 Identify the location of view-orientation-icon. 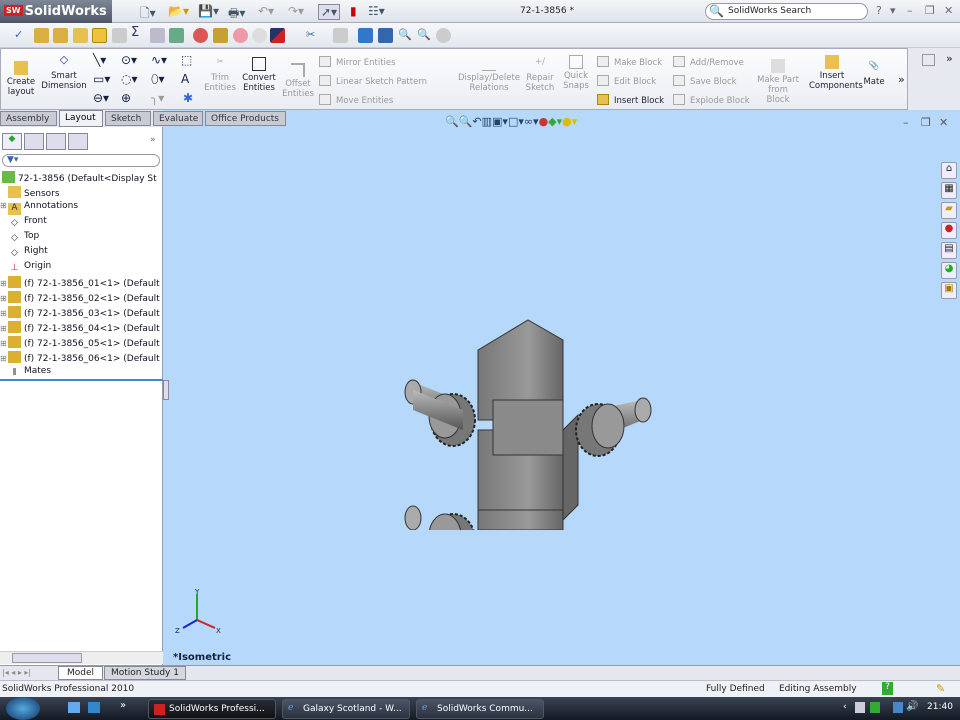
(385, 35).